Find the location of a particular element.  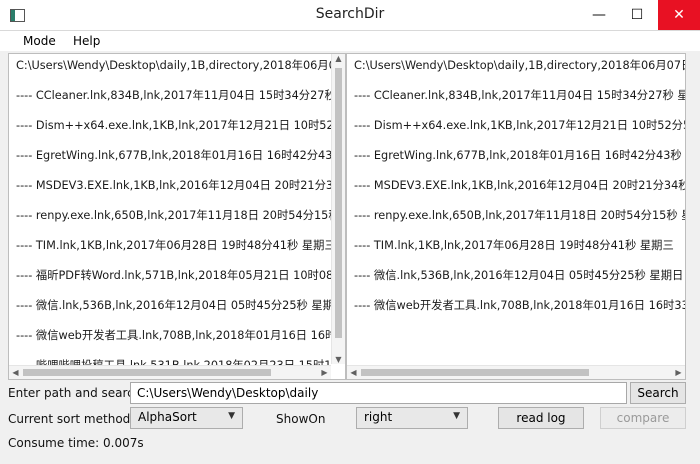

right-horizontal-scrollbar: ◀ ▶ is located at coordinates (516, 372).